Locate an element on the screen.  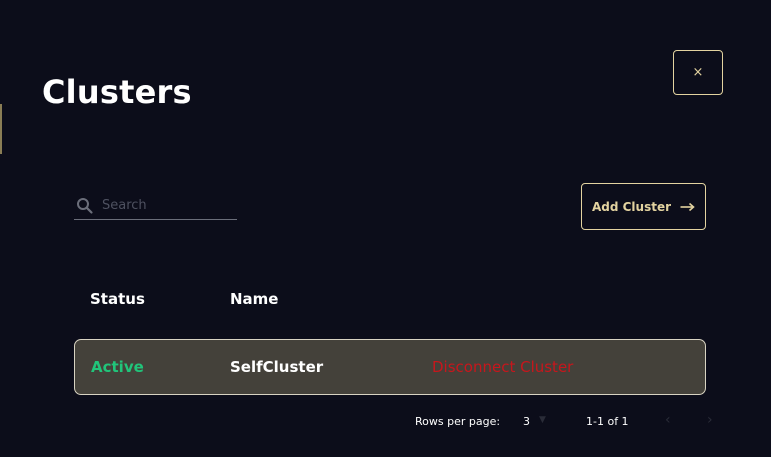
cluster-name: SelfCluster is located at coordinates (277, 367).